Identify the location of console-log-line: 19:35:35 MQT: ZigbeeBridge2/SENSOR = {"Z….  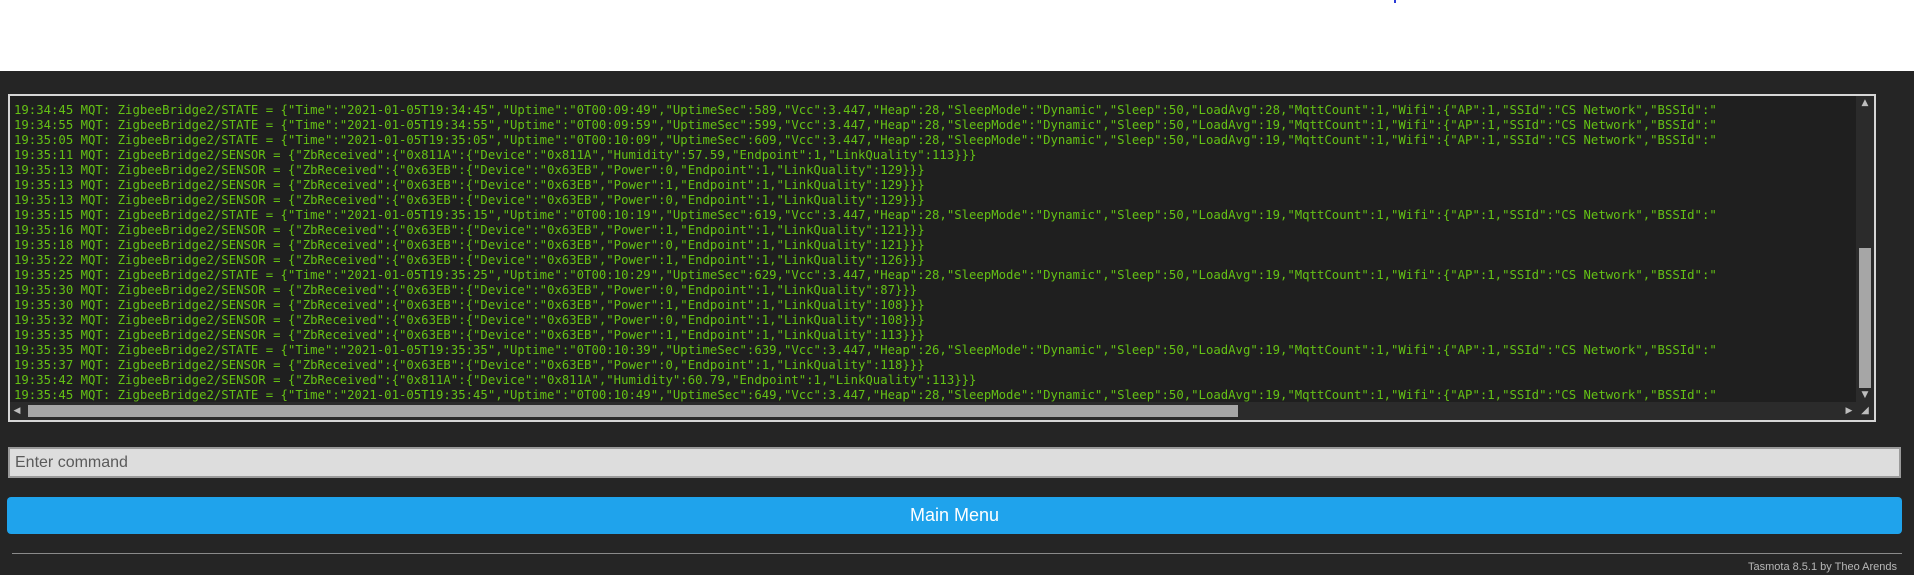
(469, 335).